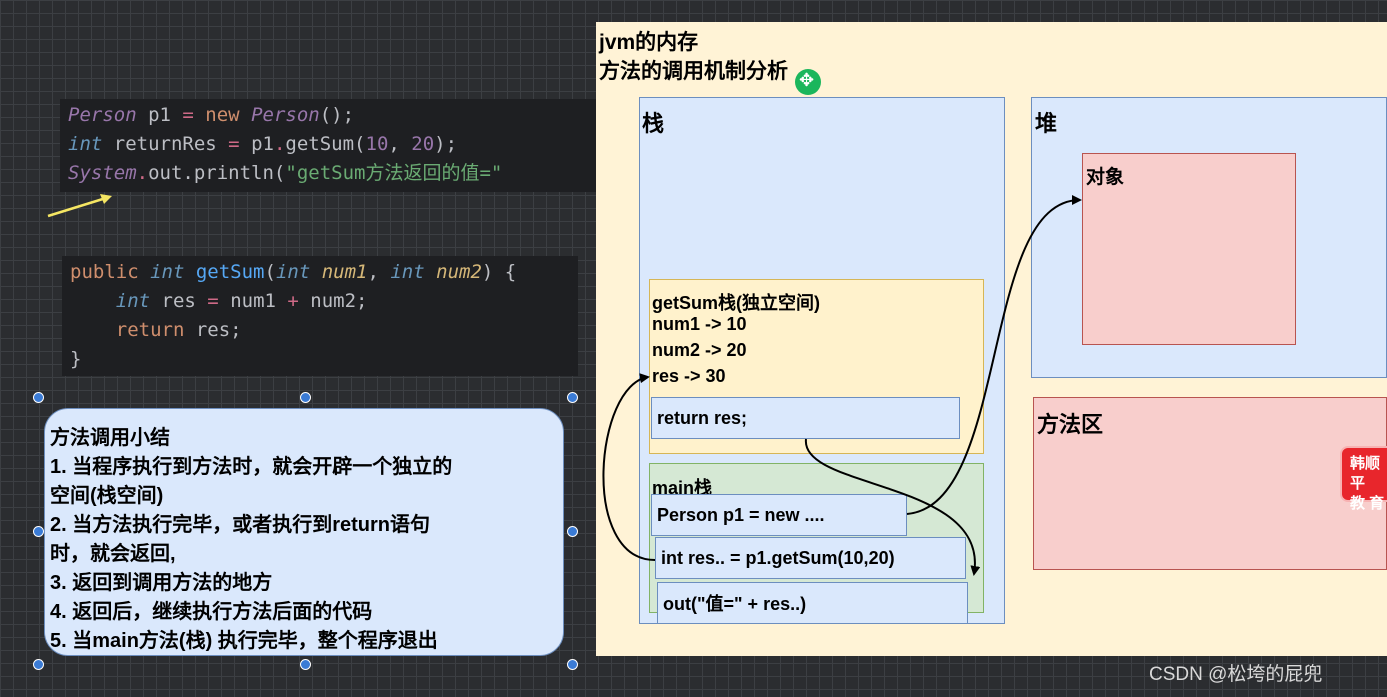 The height and width of the screenshot is (697, 1387). I want to click on badge-line: 教 育, so click(1367, 503).